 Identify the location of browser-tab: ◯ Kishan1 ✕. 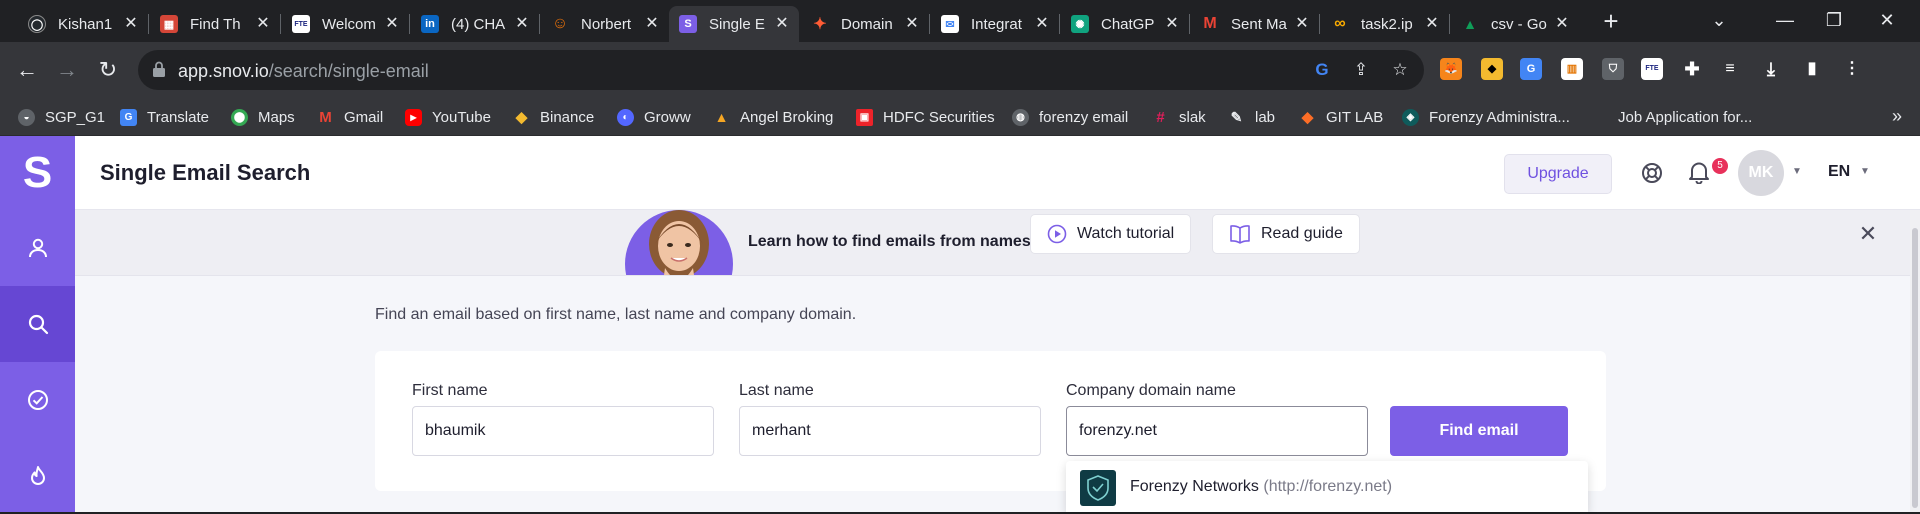
(83, 24).